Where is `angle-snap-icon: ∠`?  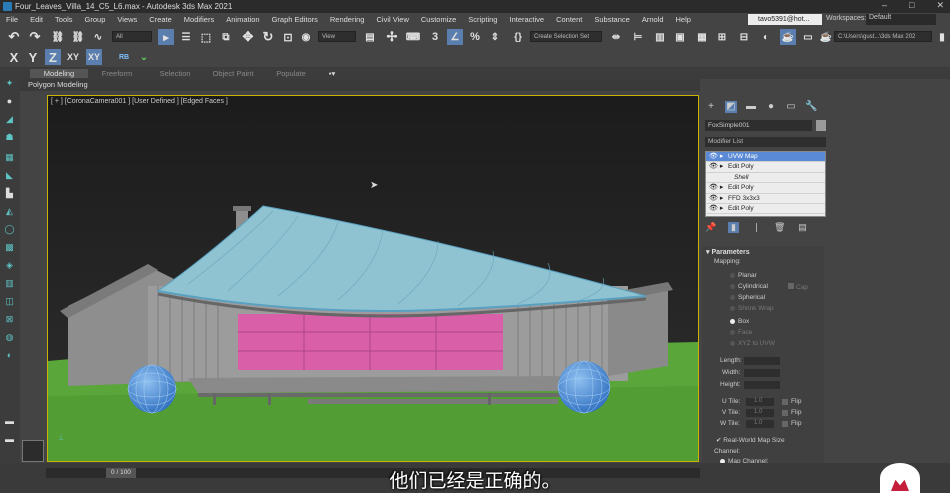 angle-snap-icon: ∠ is located at coordinates (455, 37).